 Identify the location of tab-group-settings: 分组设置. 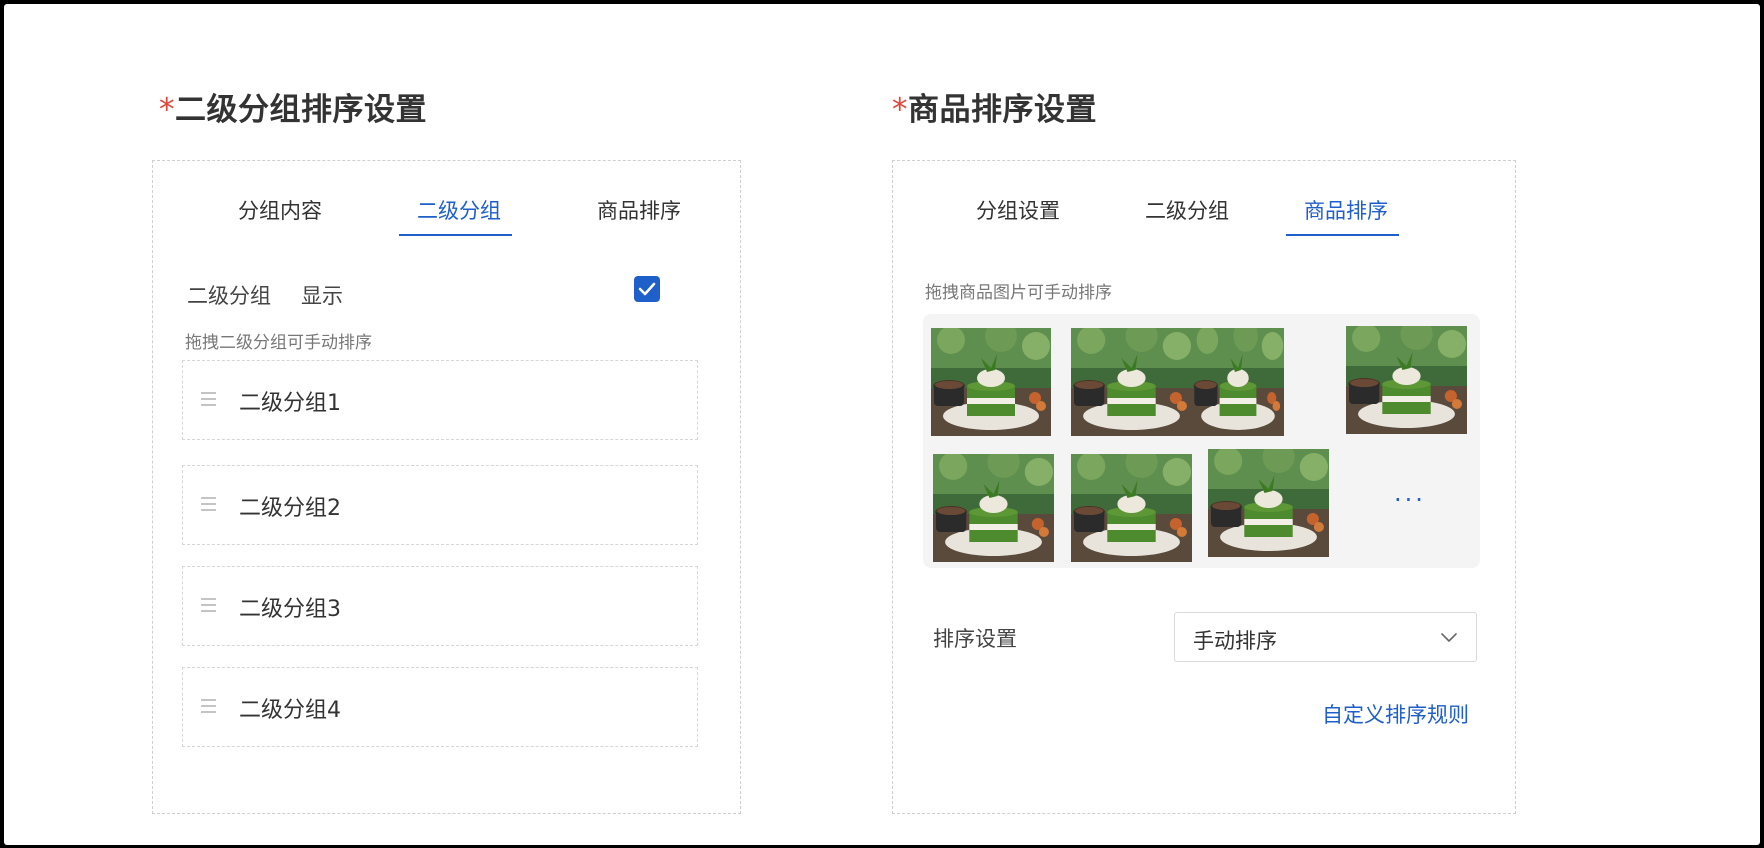
(1018, 210).